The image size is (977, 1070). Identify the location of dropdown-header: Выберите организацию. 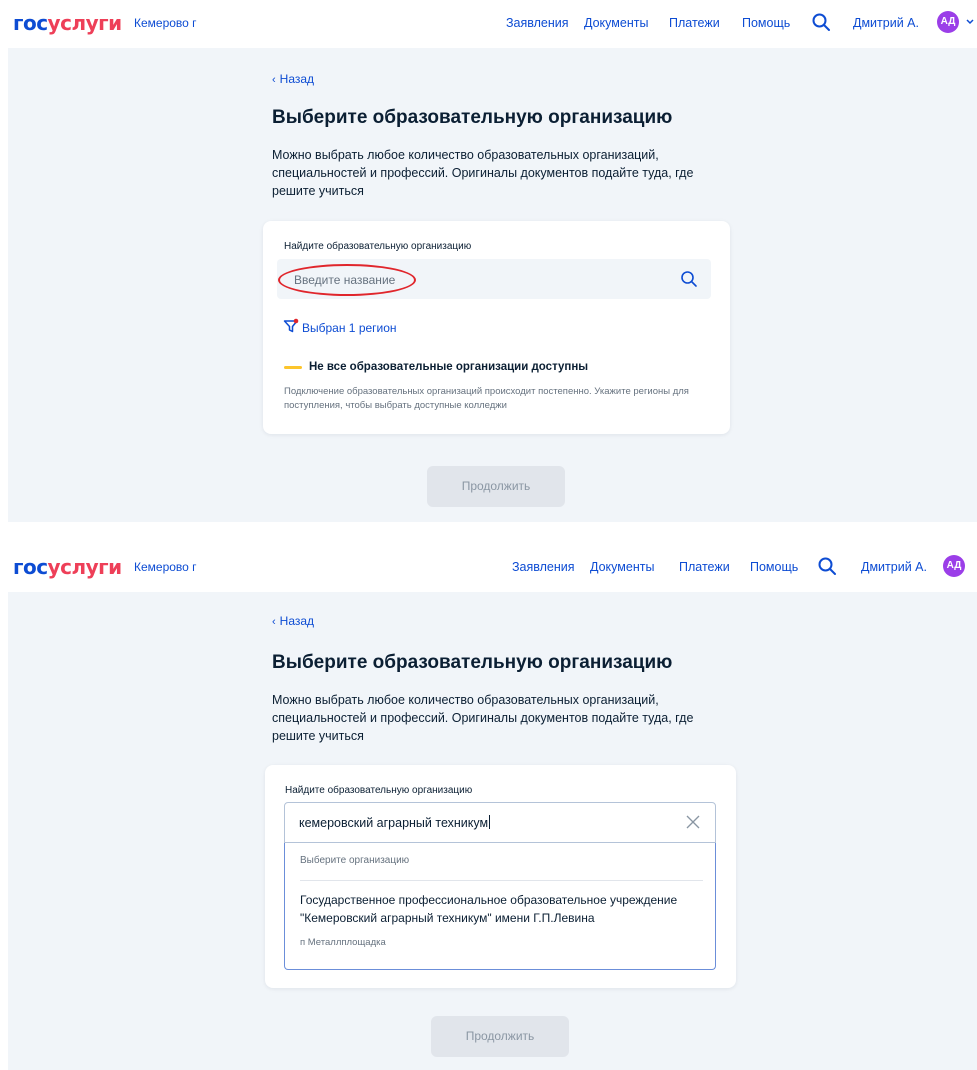
(355, 860).